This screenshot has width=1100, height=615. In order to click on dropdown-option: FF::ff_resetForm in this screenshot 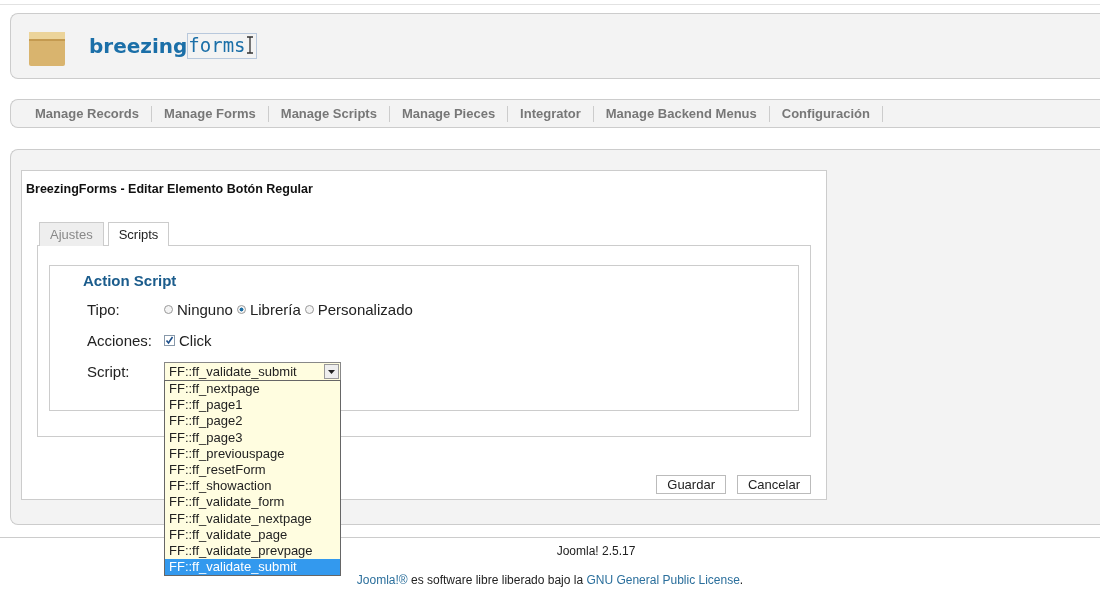, I will do `click(252, 470)`.